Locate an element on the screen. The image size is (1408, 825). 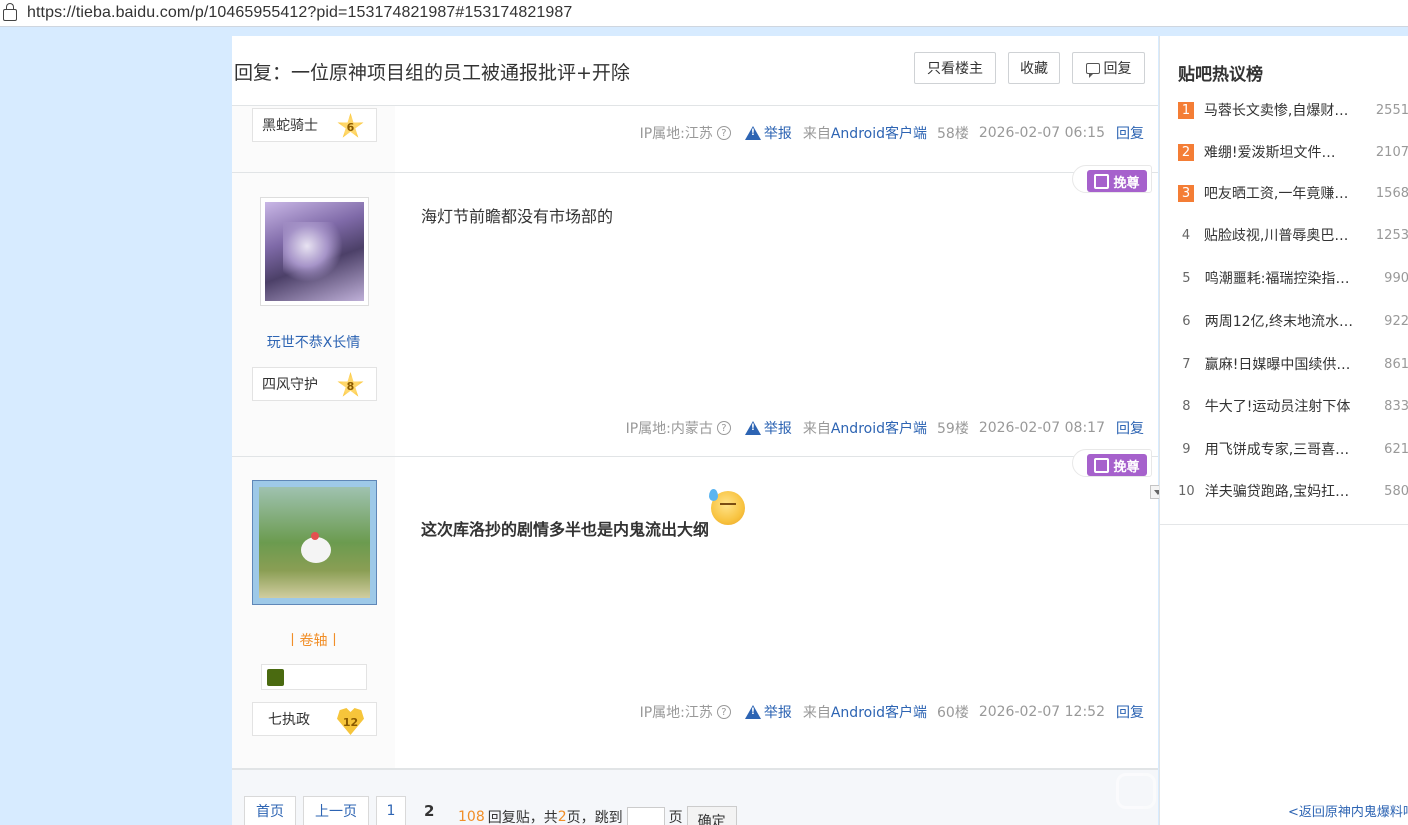
post-author-panel: 玩世不恭X长情 四风守护 8 is located at coordinates (313, 314).